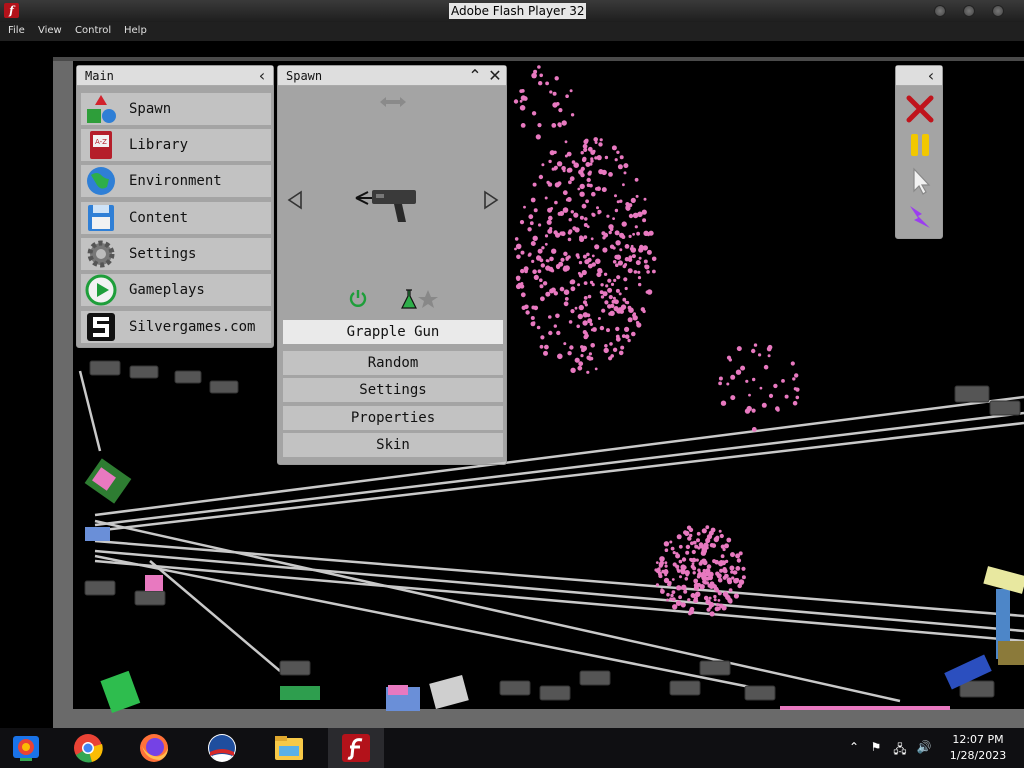 The height and width of the screenshot is (768, 1024). I want to click on main-item-settings: Settings, so click(176, 254).